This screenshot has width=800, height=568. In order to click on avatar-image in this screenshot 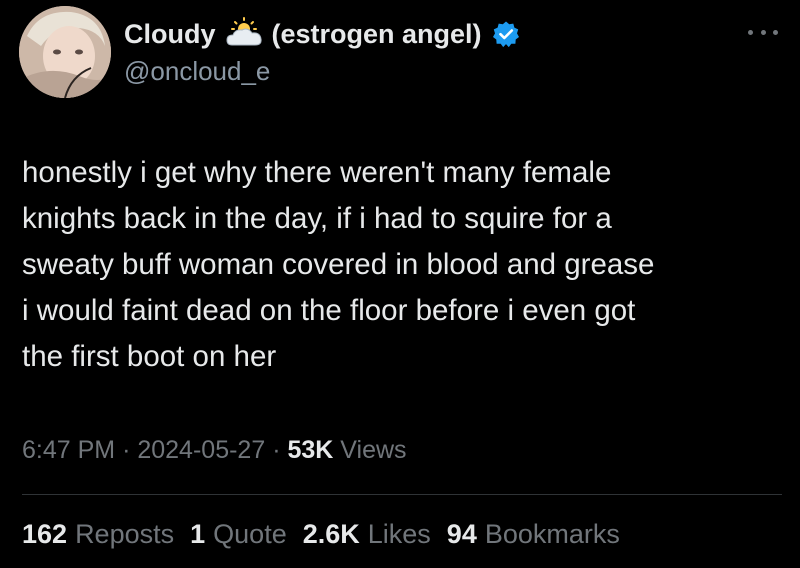, I will do `click(65, 52)`.